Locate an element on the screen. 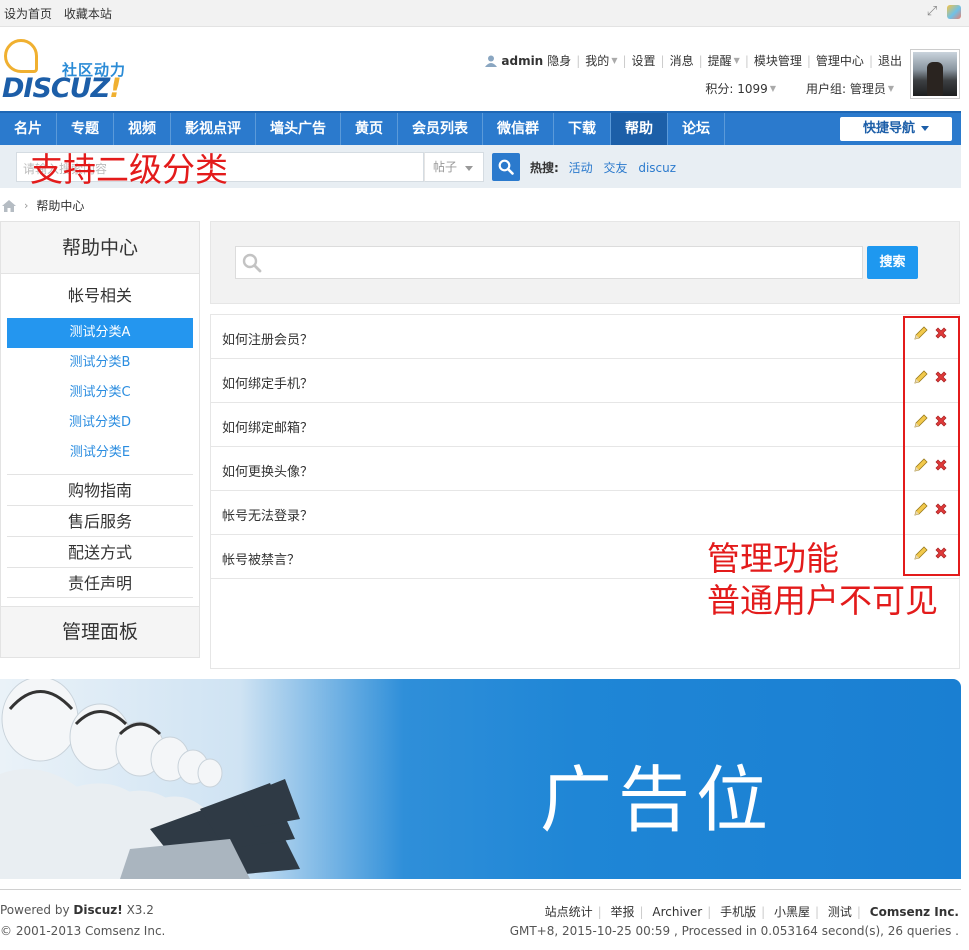 Image resolution: width=969 pixels, height=950 pixels. sidebar-sub-item: 测试分类E is located at coordinates (100, 453).